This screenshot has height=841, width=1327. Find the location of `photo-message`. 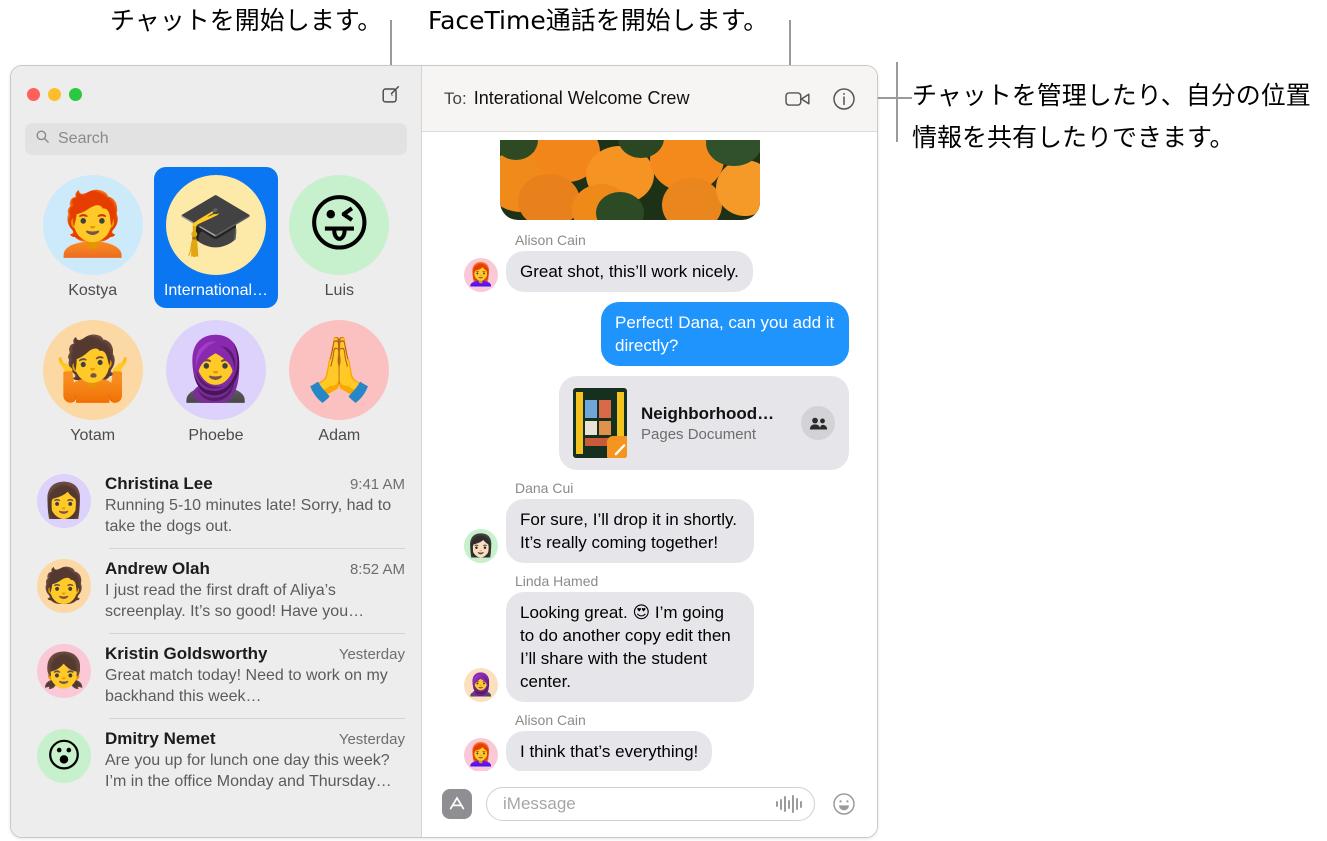

photo-message is located at coordinates (630, 180).